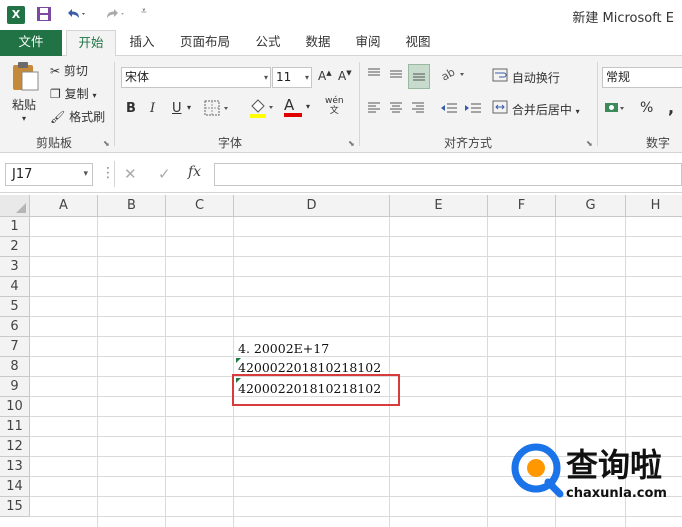 Image resolution: width=682 pixels, height=527 pixels. Describe the element at coordinates (15, 327) in the screenshot. I see `row-header: 6` at that location.